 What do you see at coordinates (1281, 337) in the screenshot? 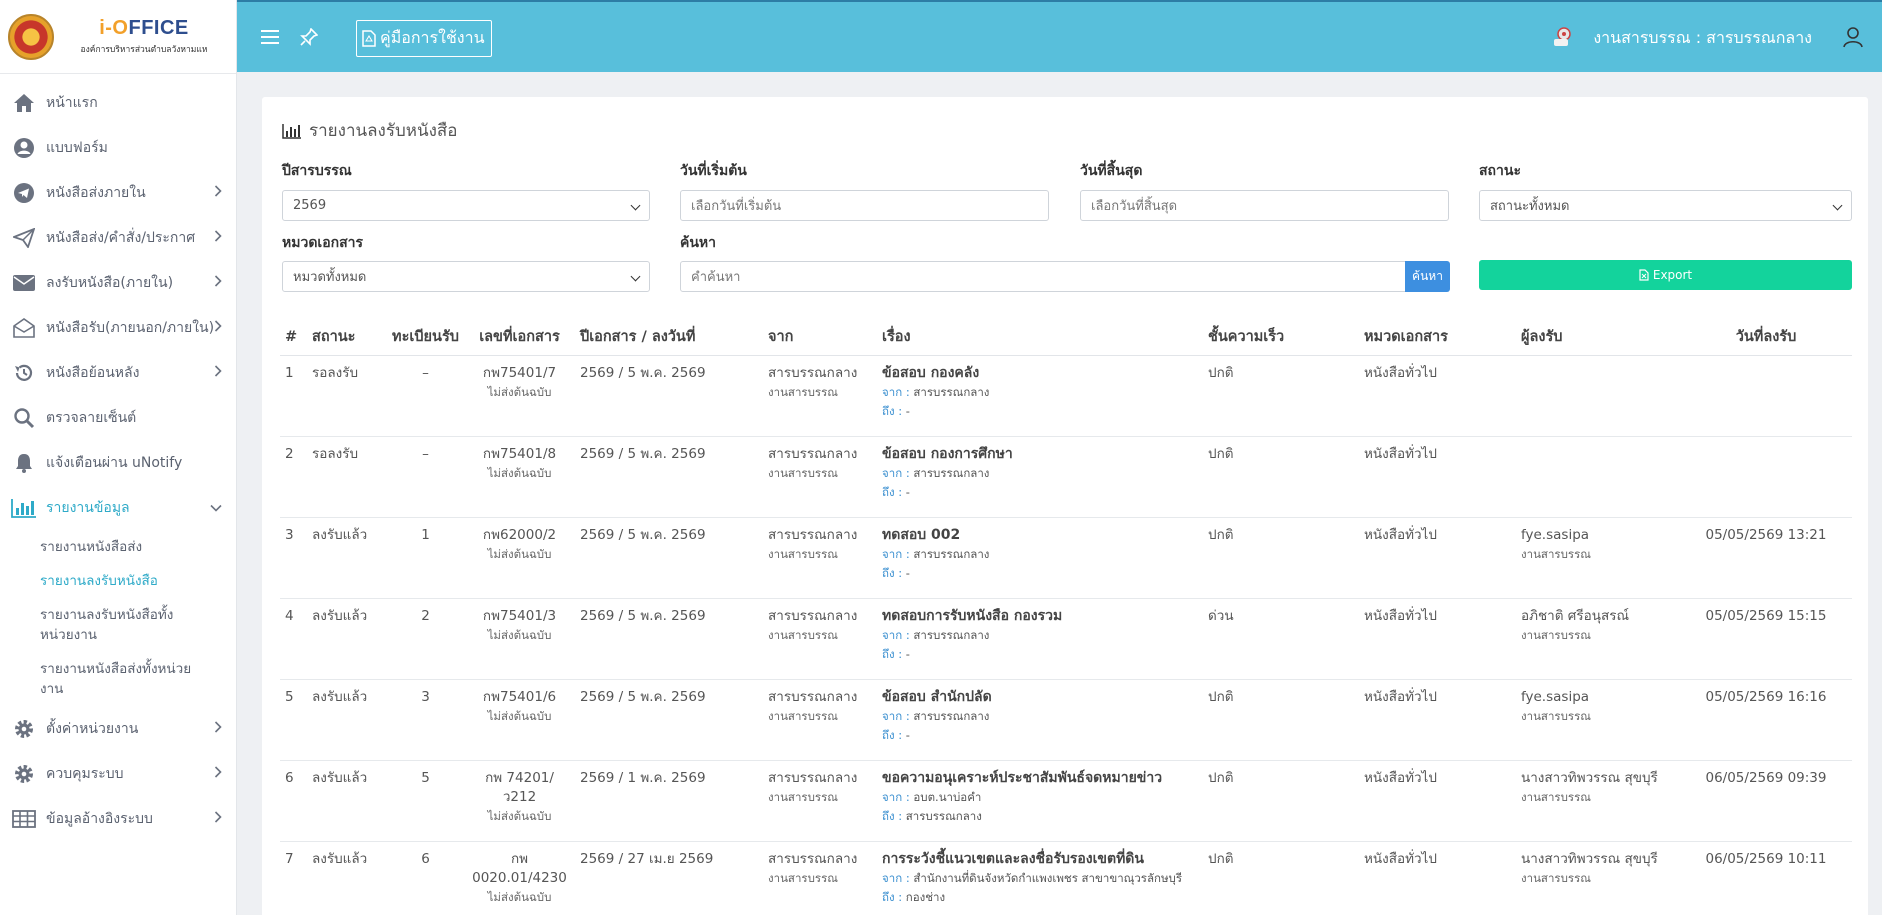
I see `column-header: ชั้นความเร็ว` at bounding box center [1281, 337].